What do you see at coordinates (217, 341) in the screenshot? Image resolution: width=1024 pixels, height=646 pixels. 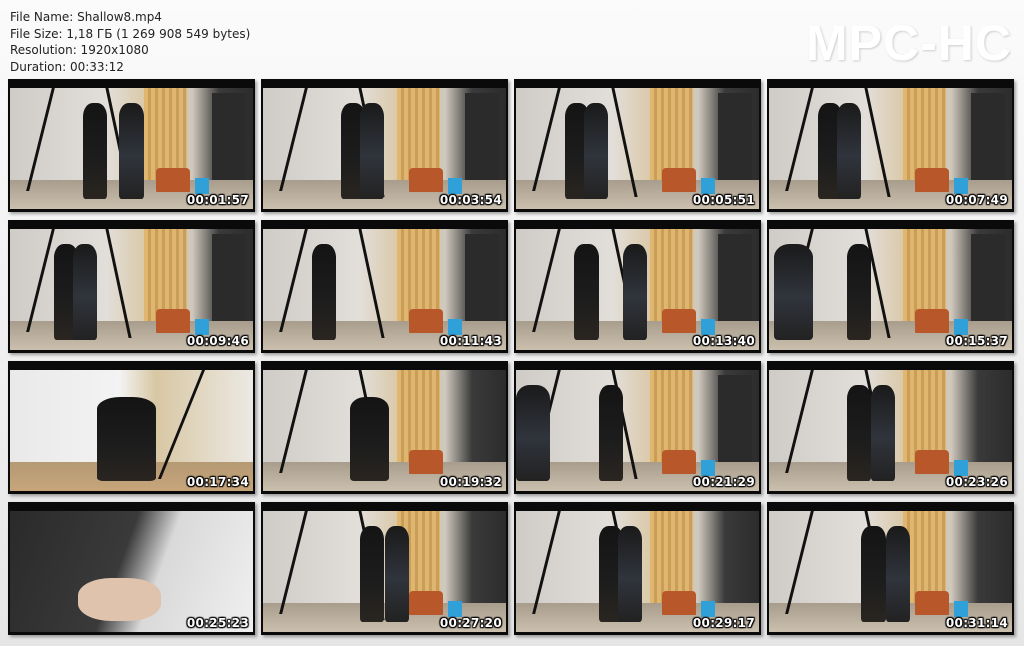 I see `timestamp: 00:09:46` at bounding box center [217, 341].